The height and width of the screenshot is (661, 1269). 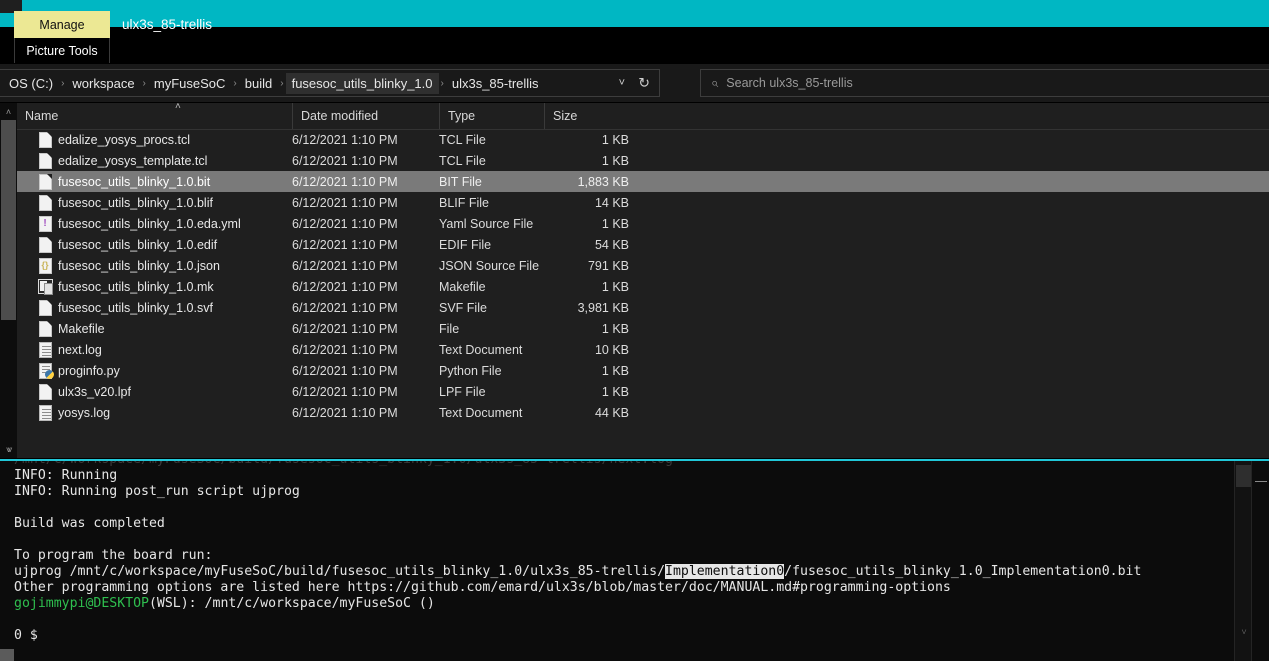 I want to click on file-name-cell: fusesoc_utils_blinky_1.0.bit, so click(x=134, y=181).